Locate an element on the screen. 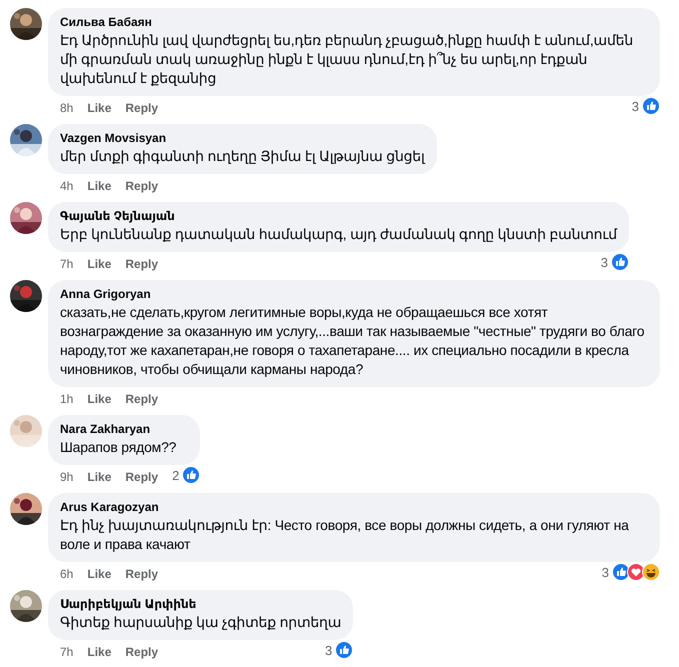  comment-text: մեր մտքի գիգանտի ուղեղը Յիմա էլ Ալթայնա ցնցել is located at coordinates (242, 156).